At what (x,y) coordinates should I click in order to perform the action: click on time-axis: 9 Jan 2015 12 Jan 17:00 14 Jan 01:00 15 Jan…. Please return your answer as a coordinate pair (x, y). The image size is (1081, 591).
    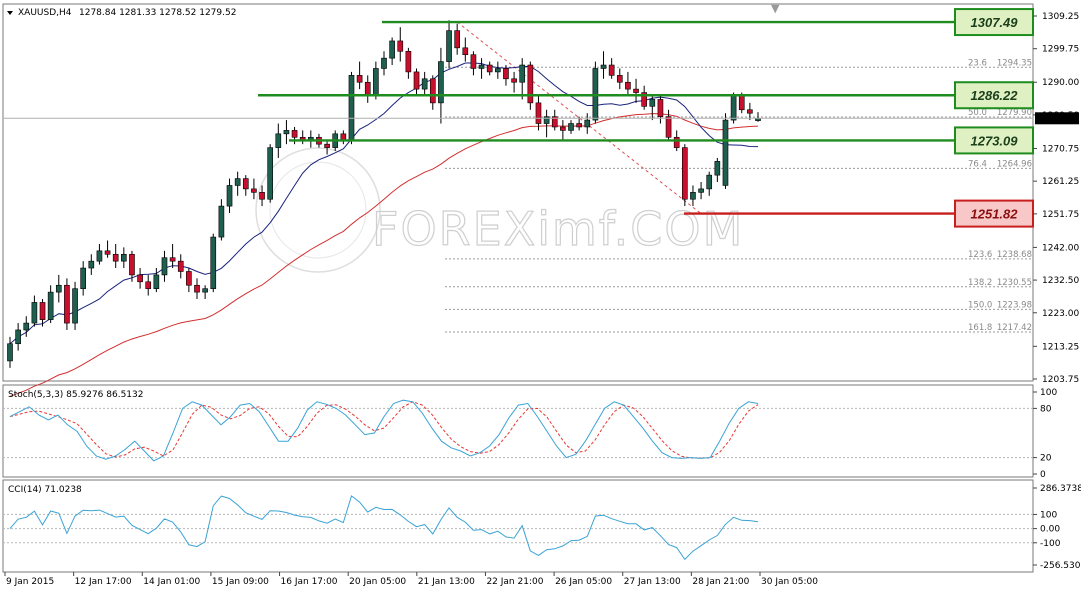
    Looking at the image, I should click on (411, 579).